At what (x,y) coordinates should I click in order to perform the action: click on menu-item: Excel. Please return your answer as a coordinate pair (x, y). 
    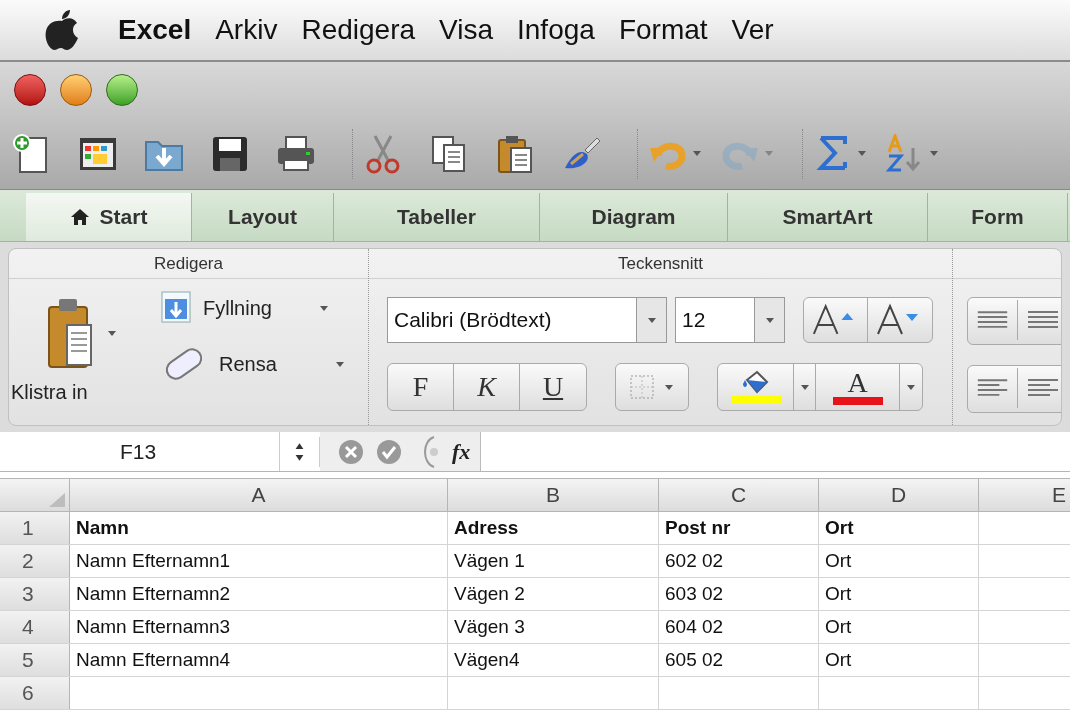
    Looking at the image, I should click on (155, 30).